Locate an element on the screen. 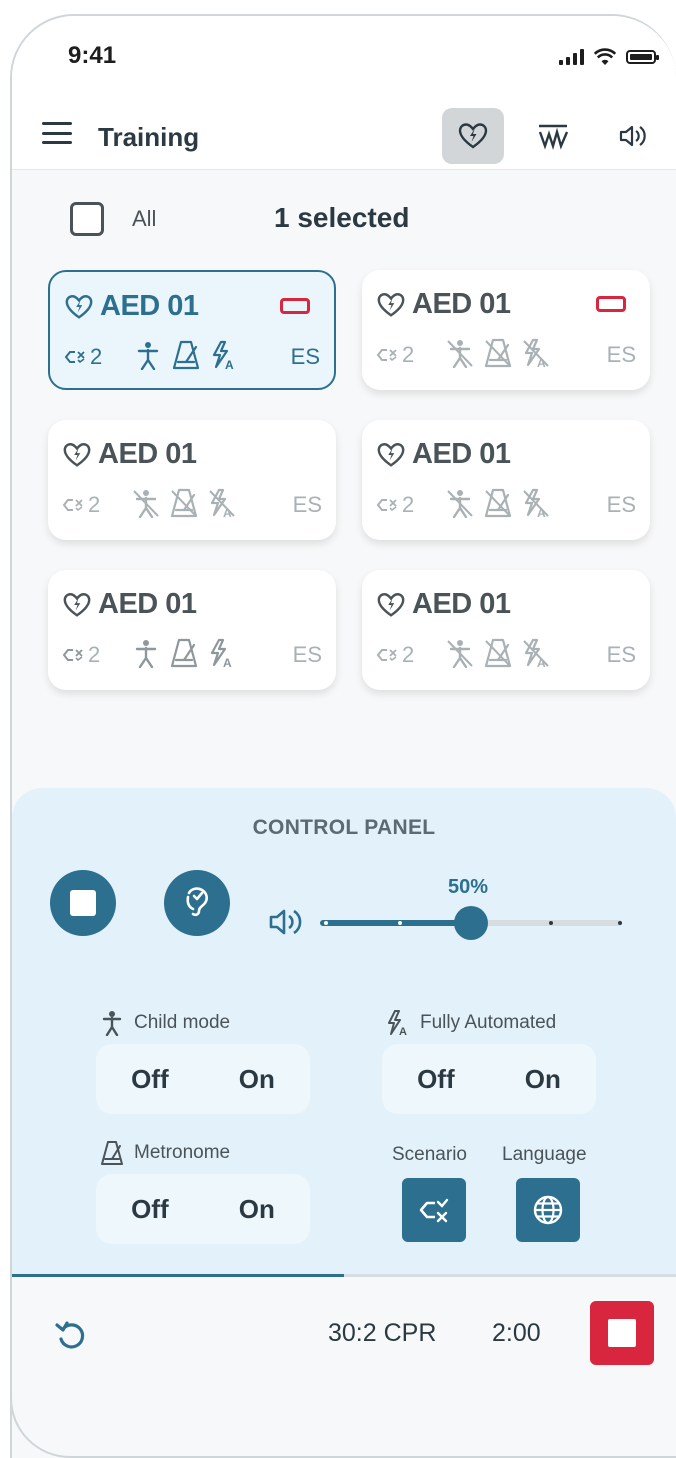 This screenshot has height=1458, width=676. select-all-label: All is located at coordinates (144, 218).